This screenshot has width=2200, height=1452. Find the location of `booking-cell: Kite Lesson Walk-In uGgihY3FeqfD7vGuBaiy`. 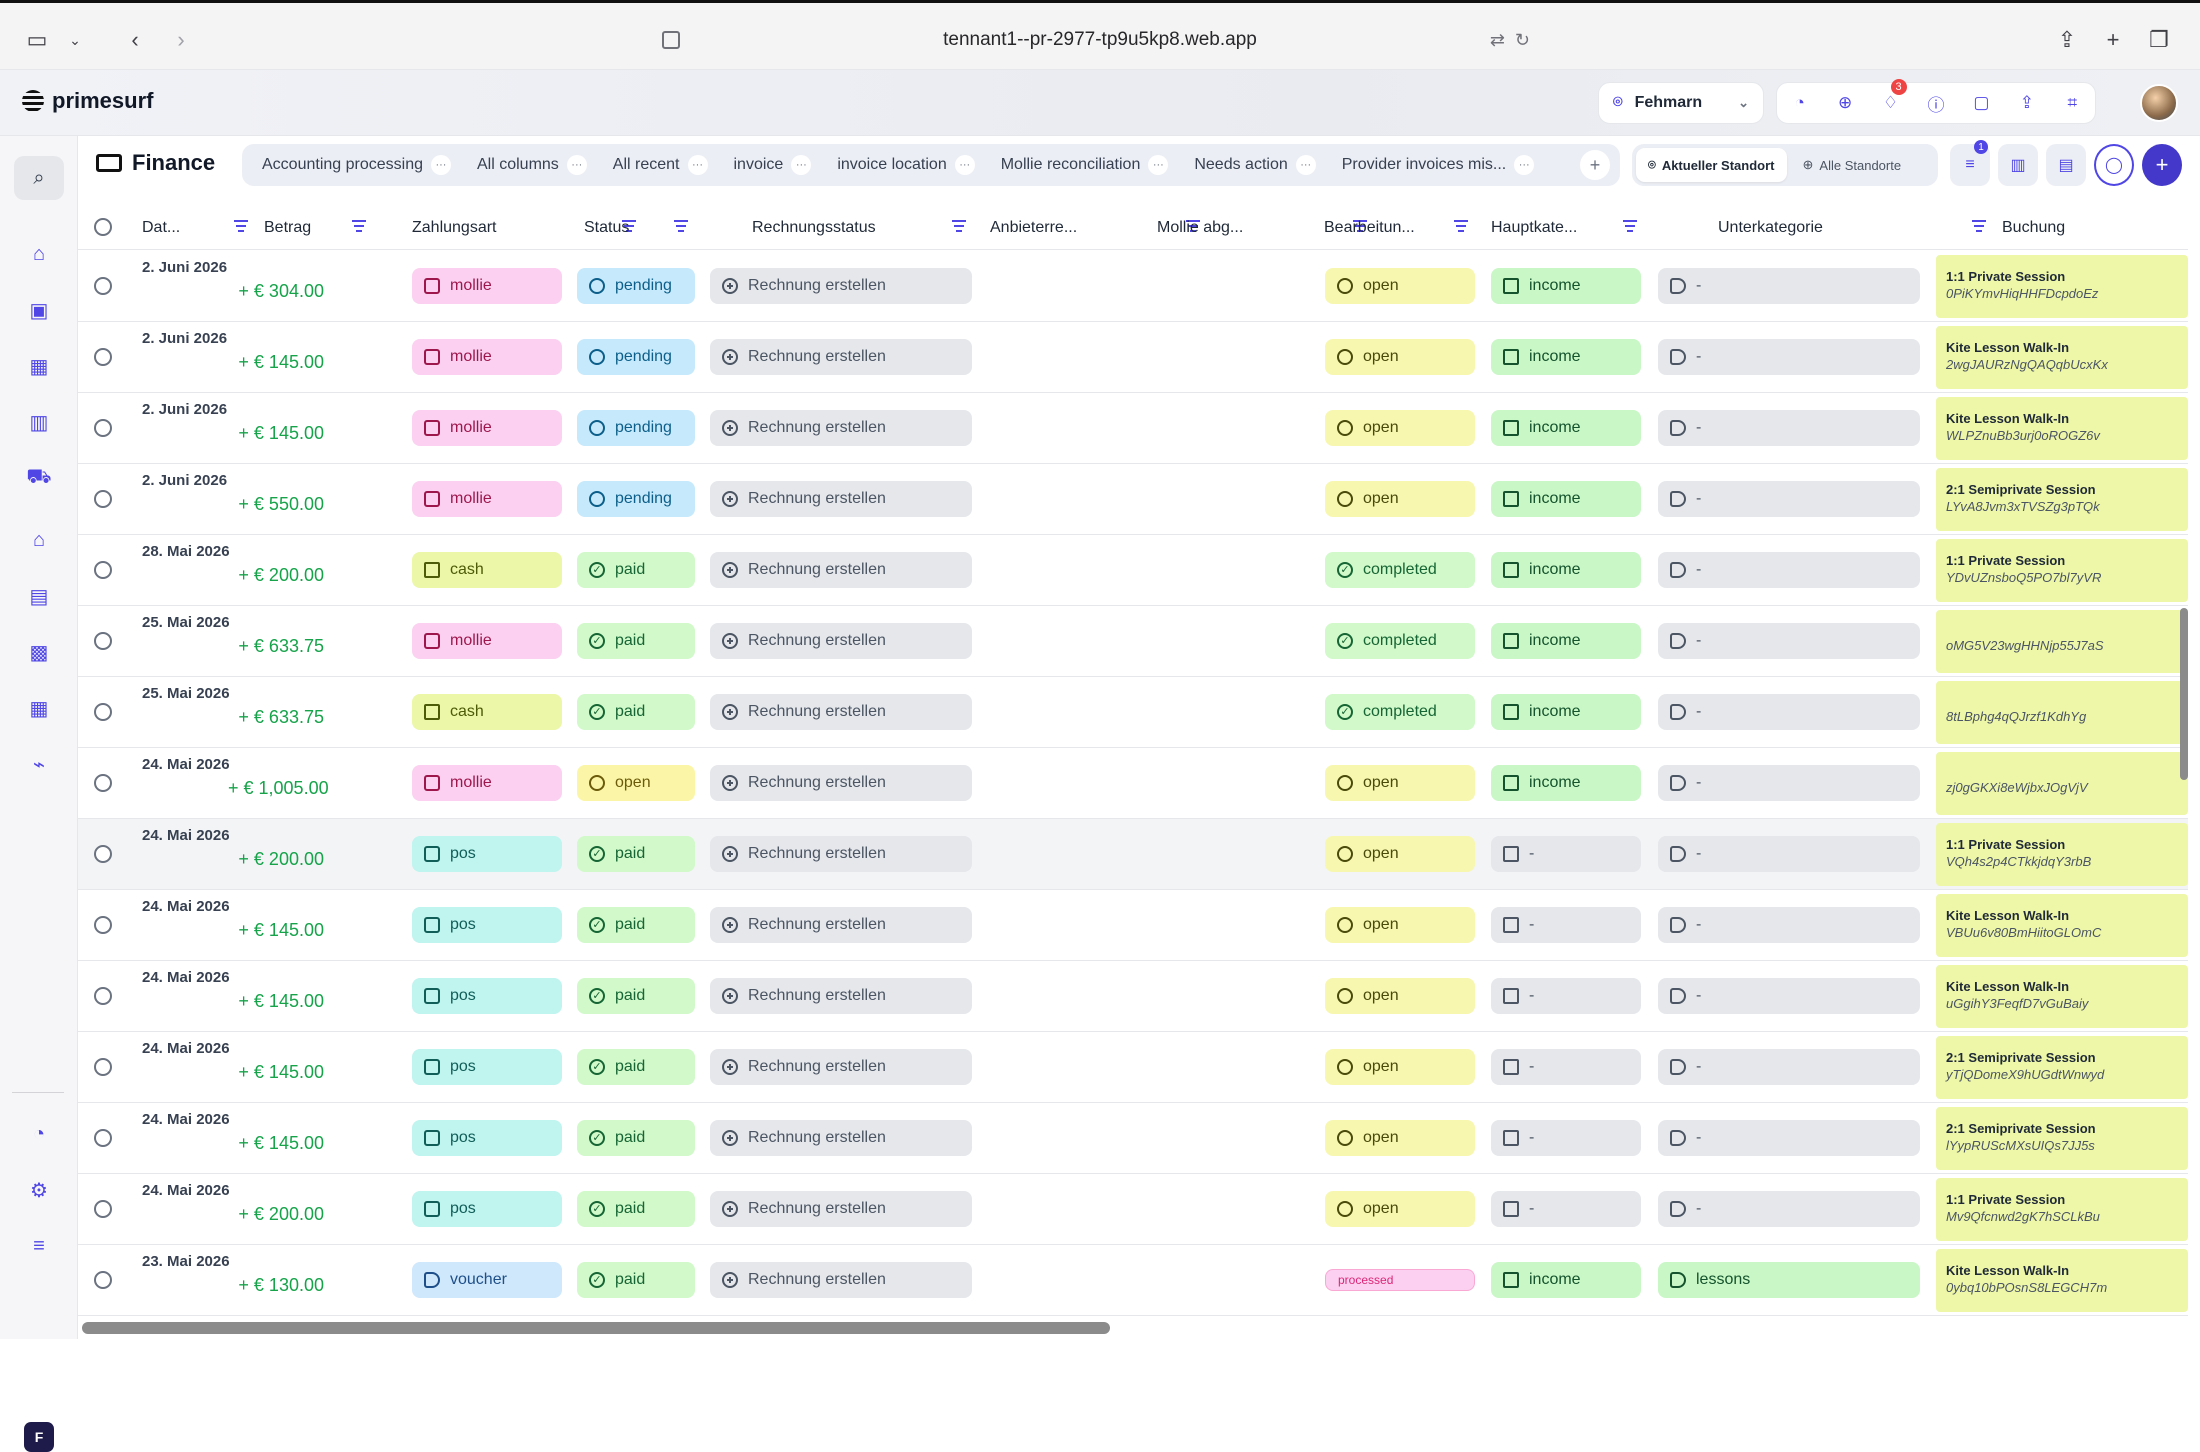

booking-cell: Kite Lesson Walk-In uGgihY3FeqfD7vGuBaiy is located at coordinates (2062, 996).